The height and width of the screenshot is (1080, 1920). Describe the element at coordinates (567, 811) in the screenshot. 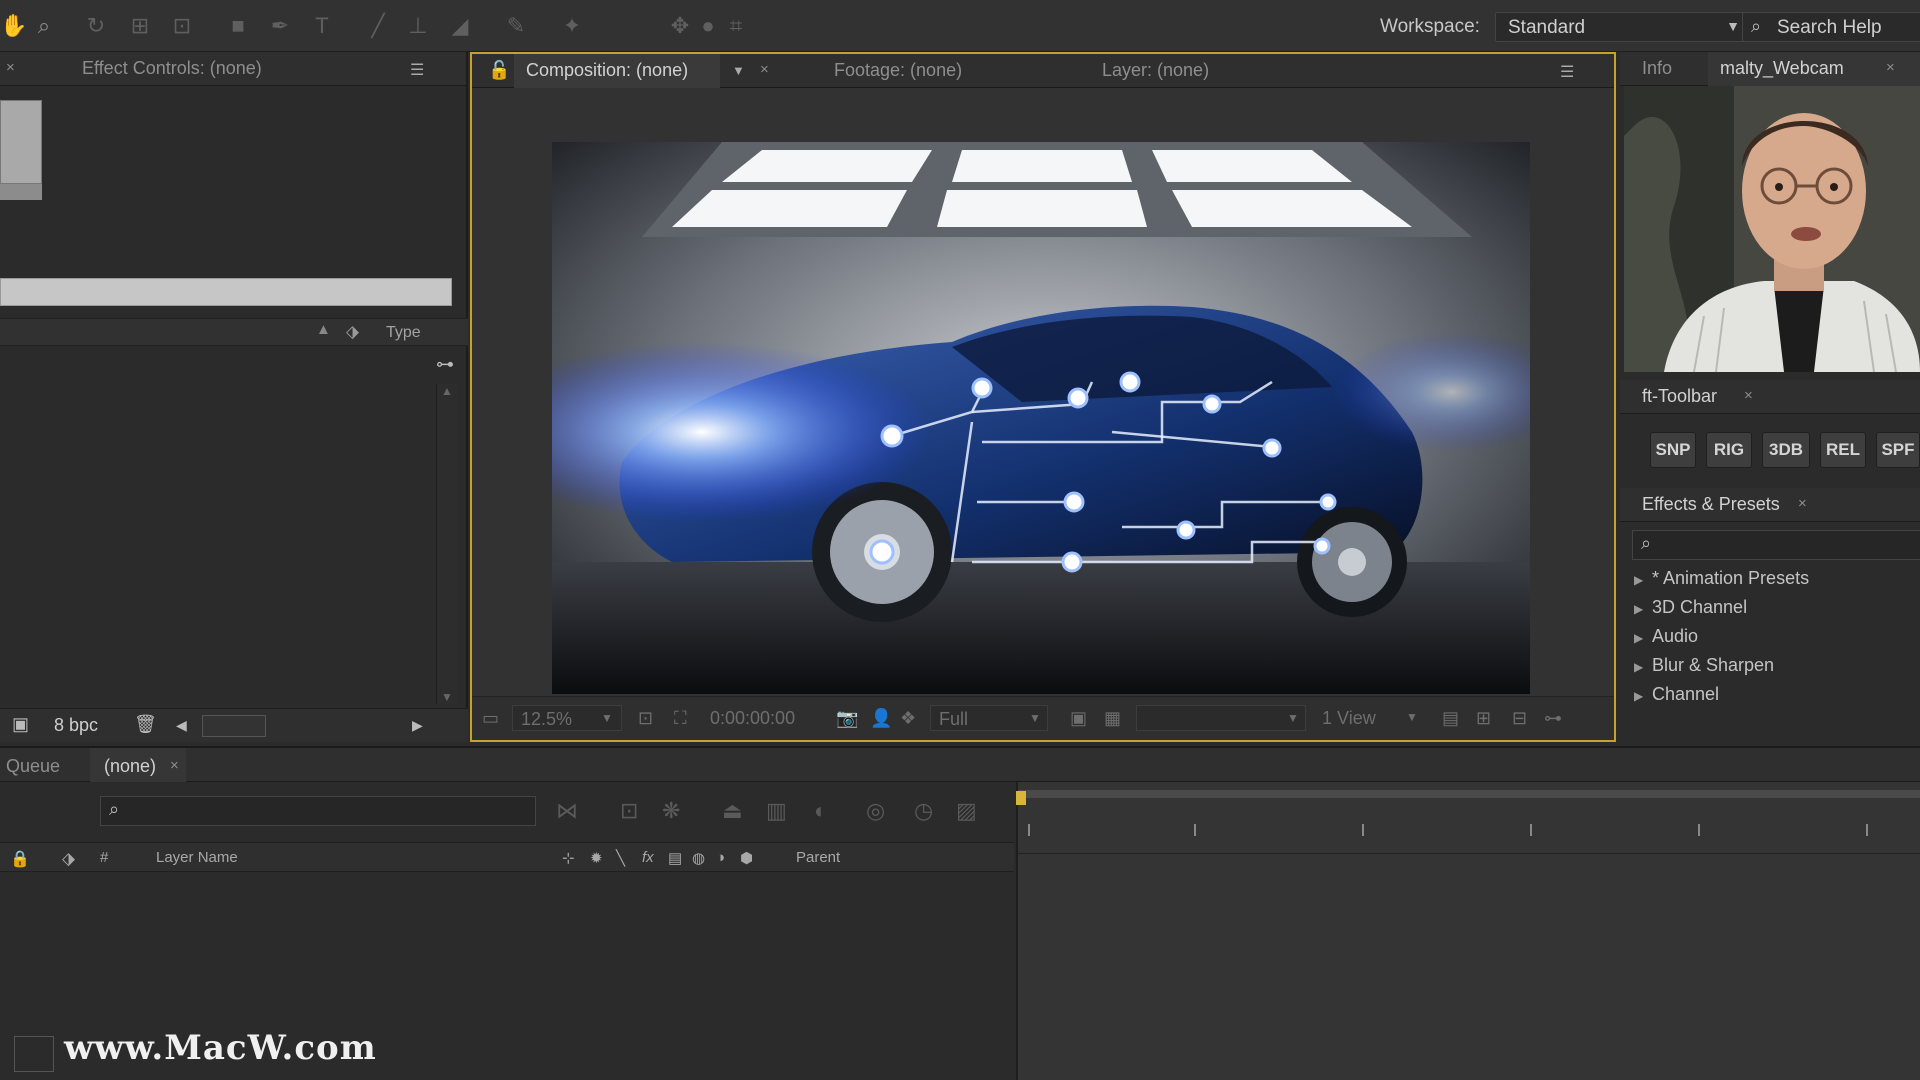

I see `comp-mini-flowchart-icon: ⋈` at that location.